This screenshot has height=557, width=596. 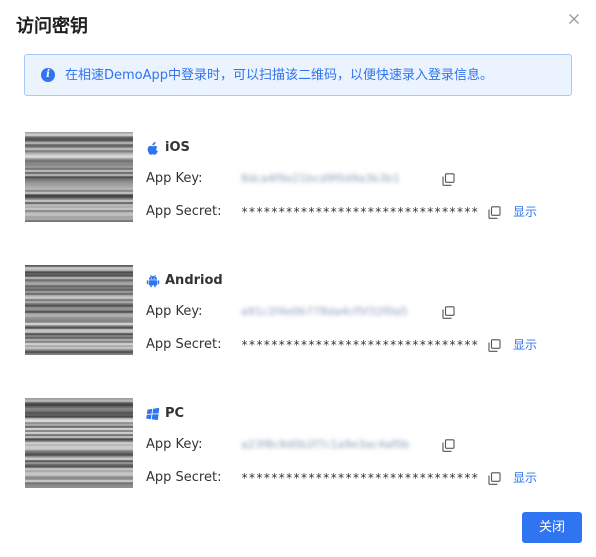 I want to click on app-secret-label: App Secret:, so click(x=184, y=344).